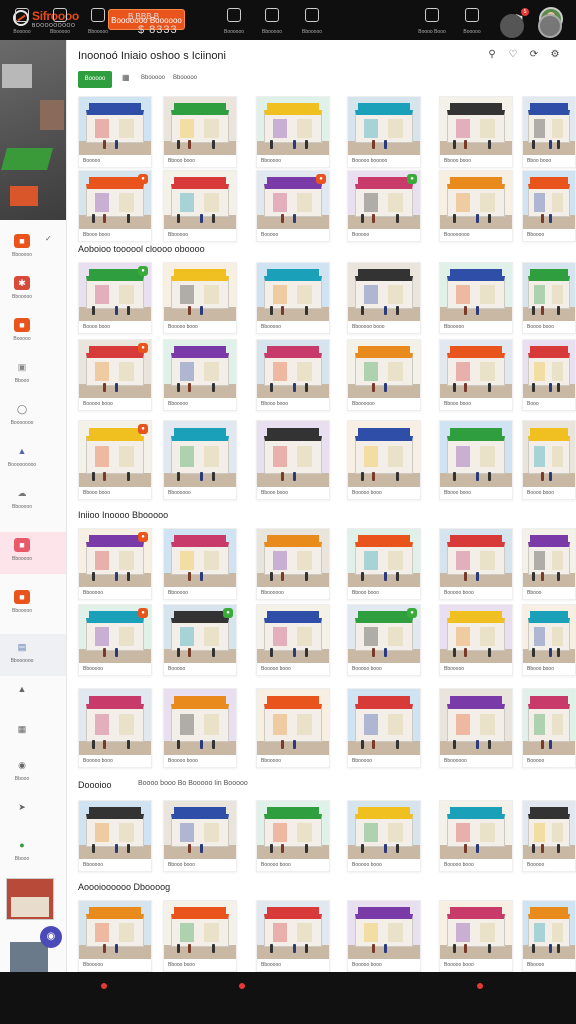  I want to click on bottom-nav-item: Boooooo, so click(234, 21).